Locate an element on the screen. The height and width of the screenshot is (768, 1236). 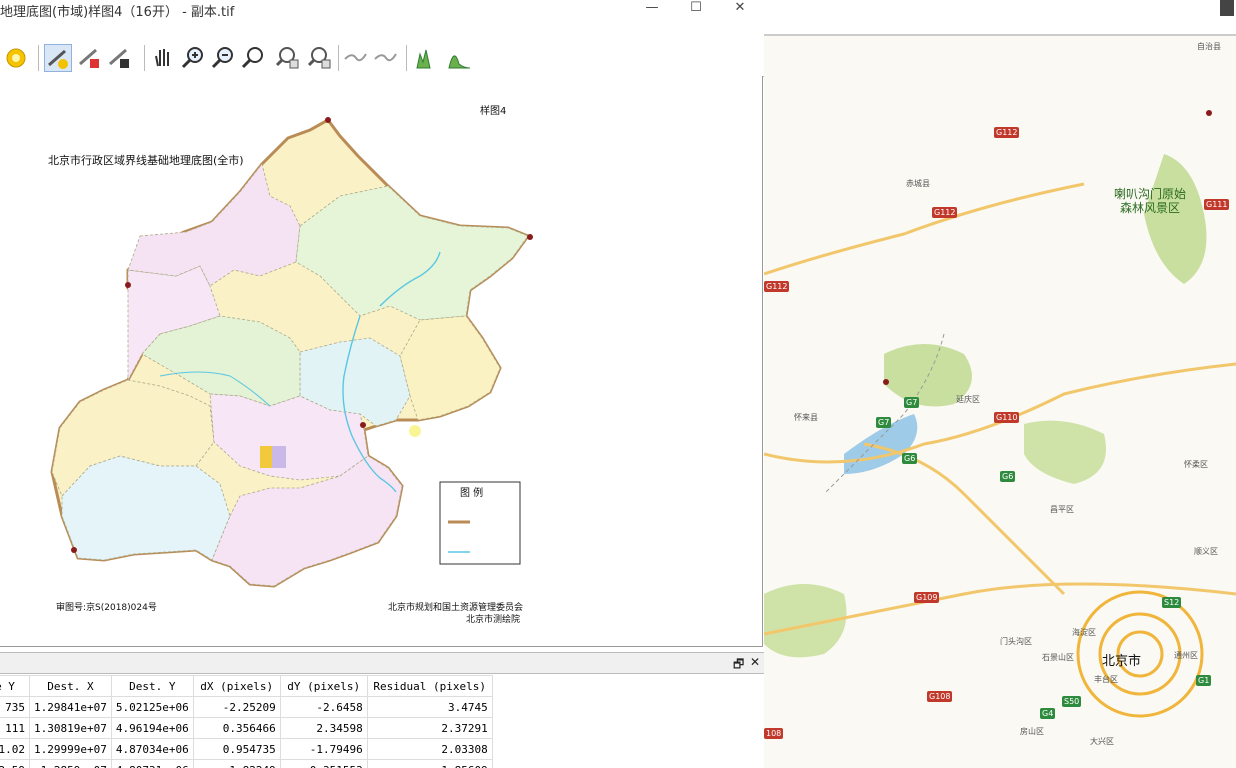
sample-label: 样图4 is located at coordinates (493, 111).